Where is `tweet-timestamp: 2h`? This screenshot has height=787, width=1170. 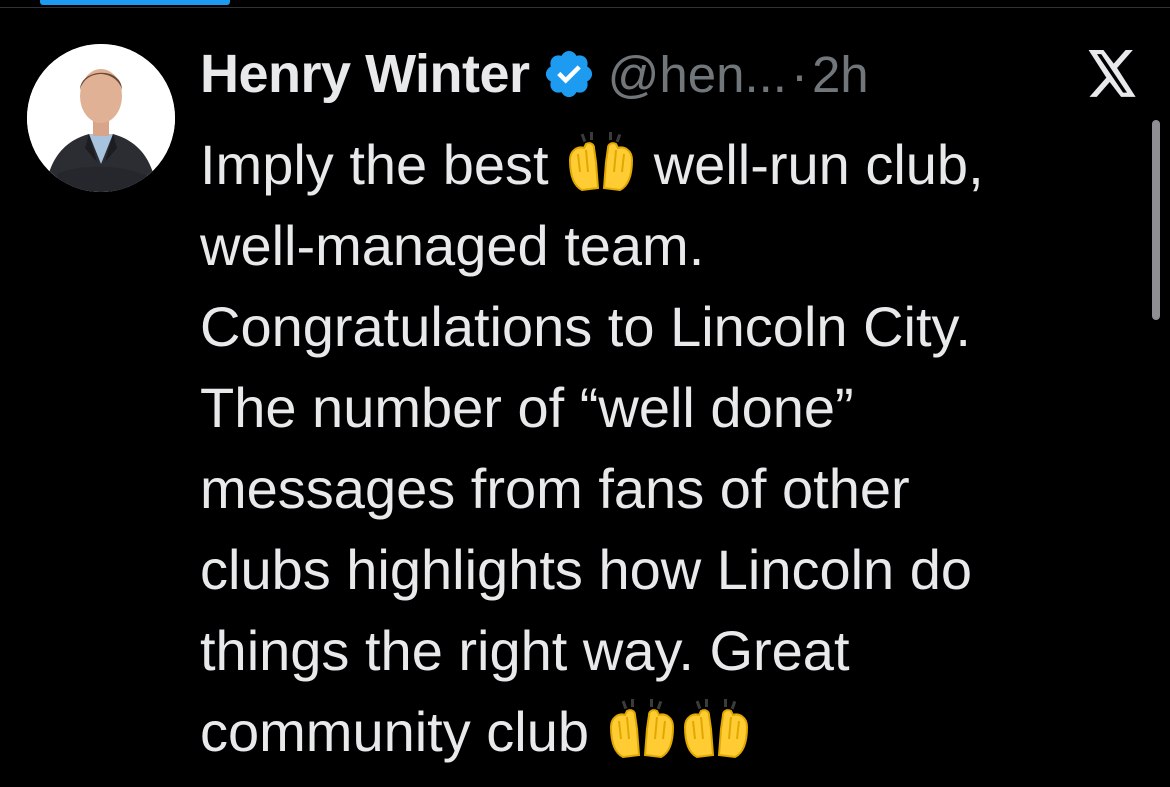
tweet-timestamp: 2h is located at coordinates (840, 74).